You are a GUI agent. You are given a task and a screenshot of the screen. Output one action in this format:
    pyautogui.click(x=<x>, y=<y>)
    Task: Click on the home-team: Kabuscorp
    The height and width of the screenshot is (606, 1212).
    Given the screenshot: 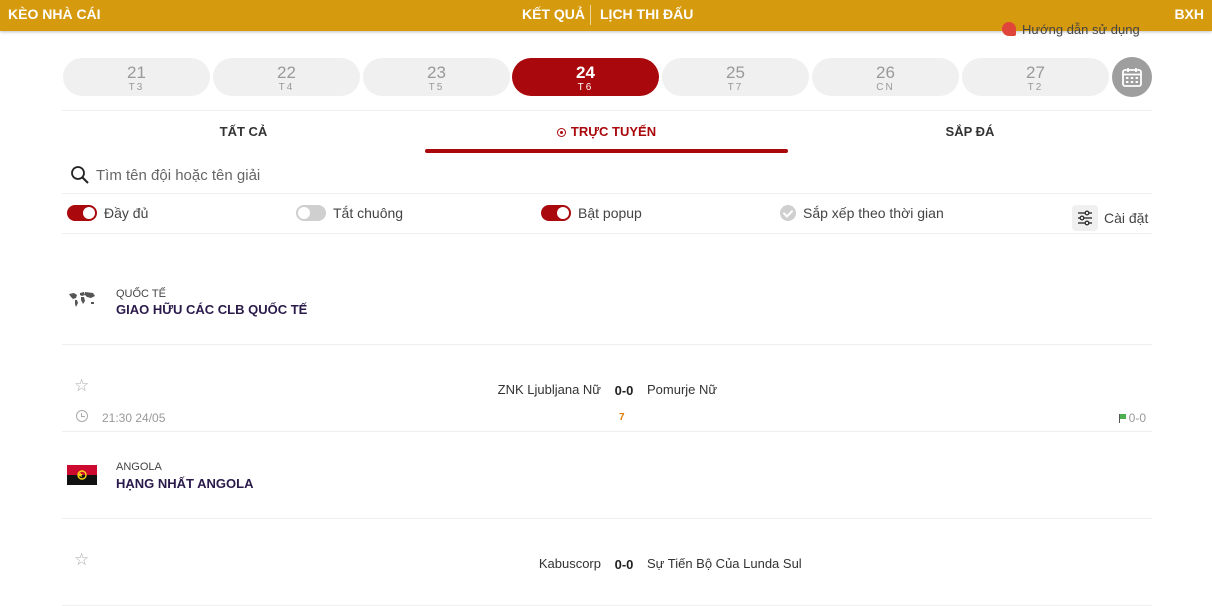 What is the action you would take?
    pyautogui.click(x=569, y=563)
    